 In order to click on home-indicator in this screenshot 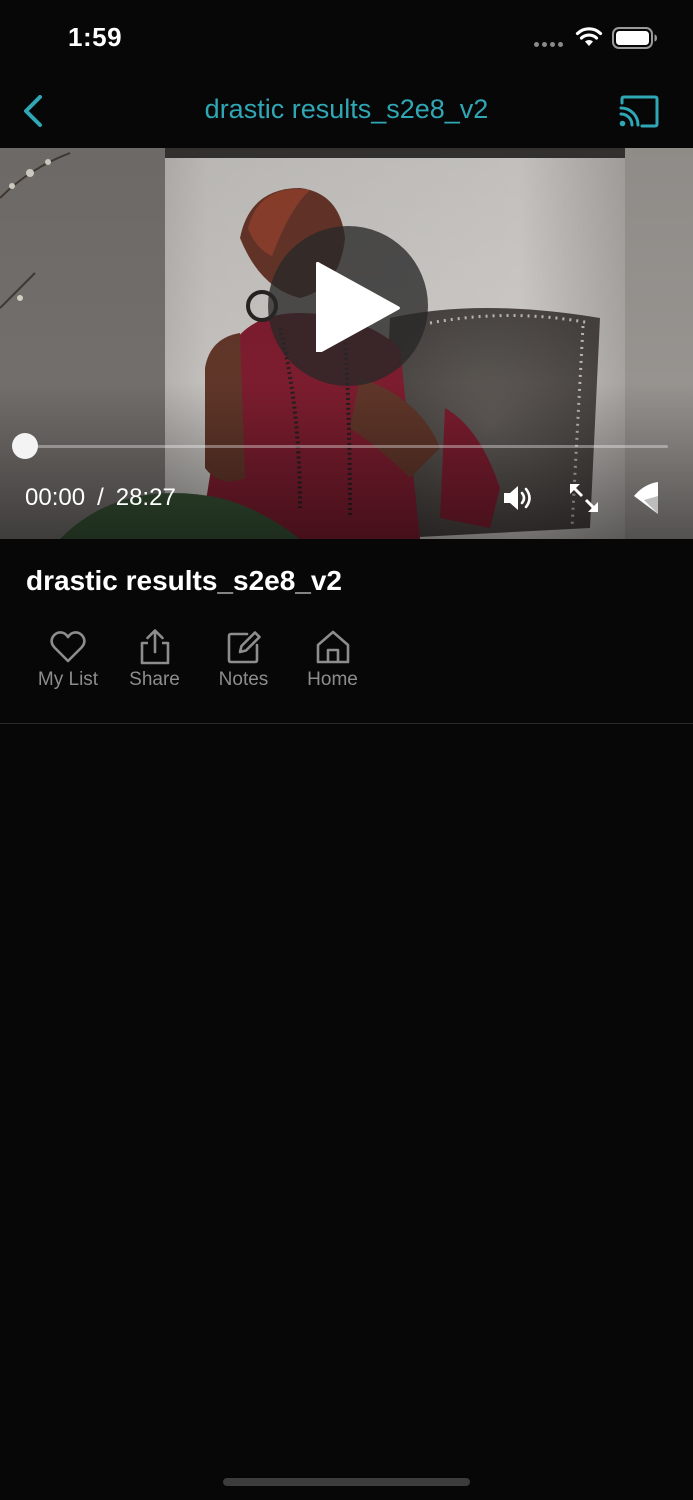, I will do `click(346, 1482)`.